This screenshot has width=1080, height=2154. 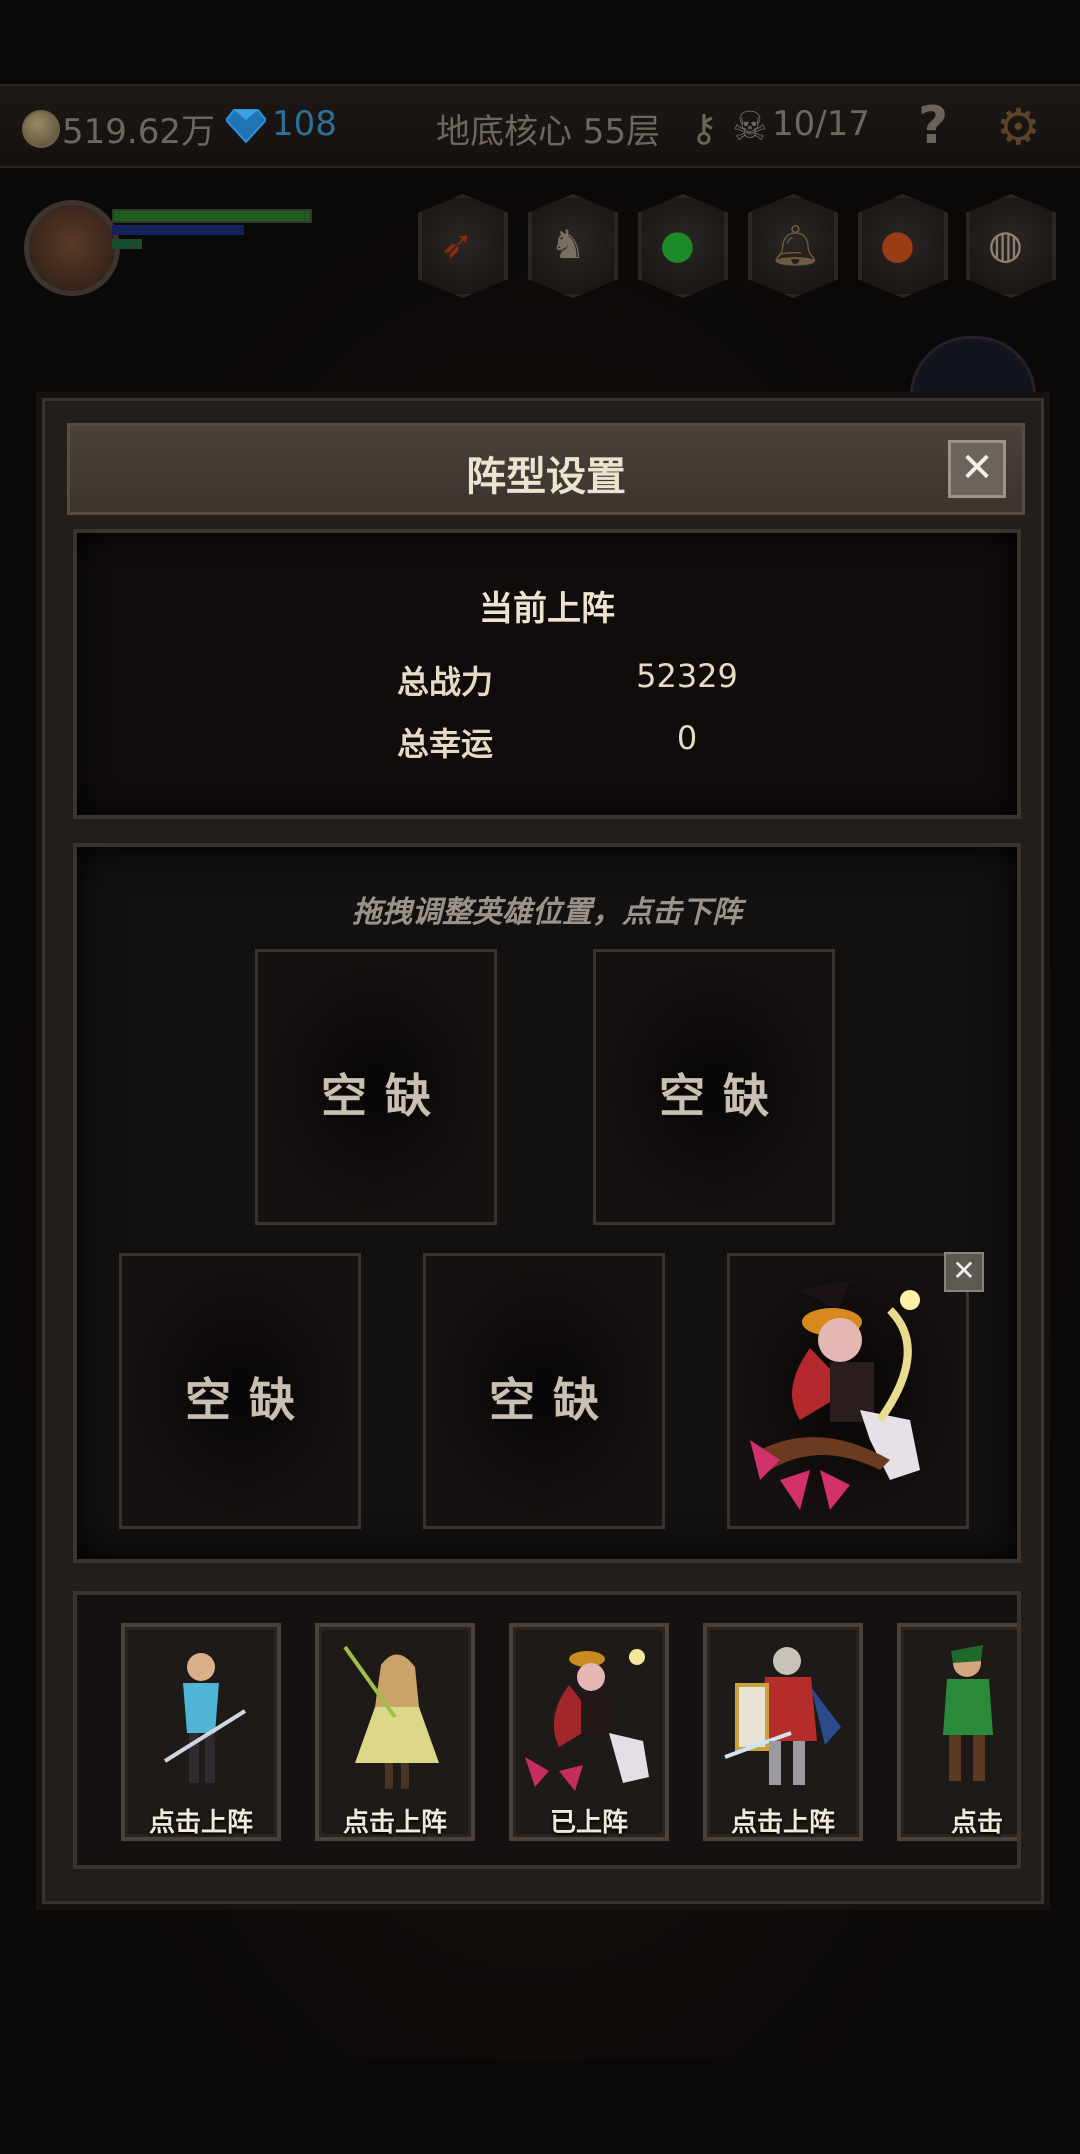 What do you see at coordinates (1018, 127) in the screenshot?
I see `gear-icon: ⚙` at bounding box center [1018, 127].